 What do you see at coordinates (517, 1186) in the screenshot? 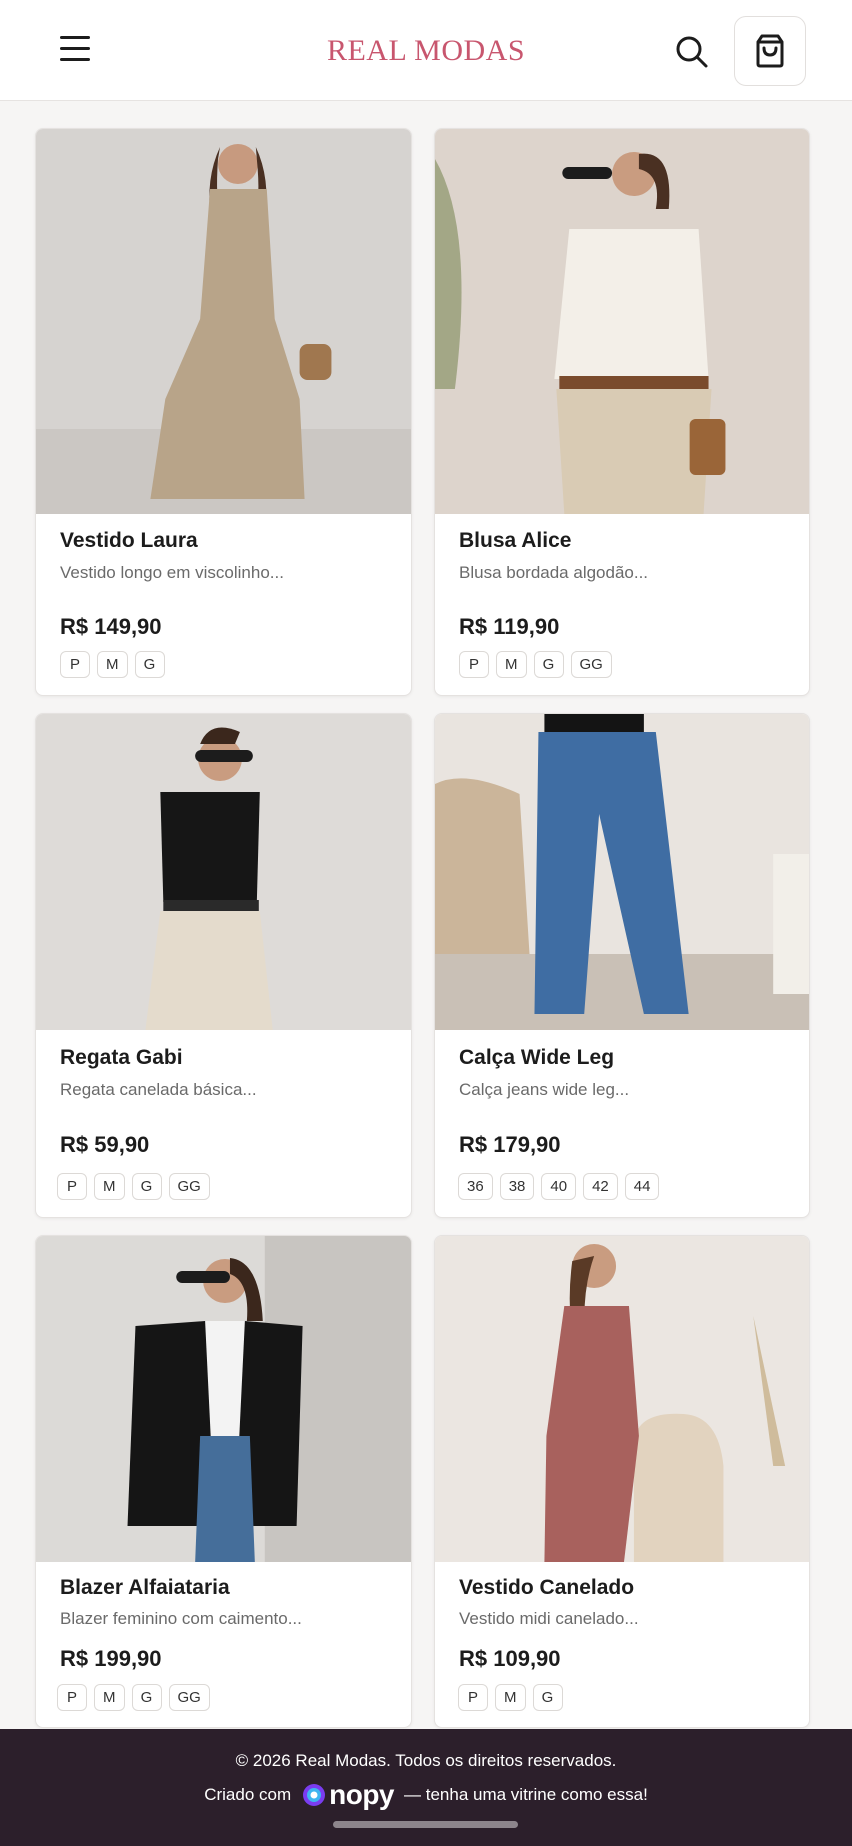
I see `size-chip: 38` at bounding box center [517, 1186].